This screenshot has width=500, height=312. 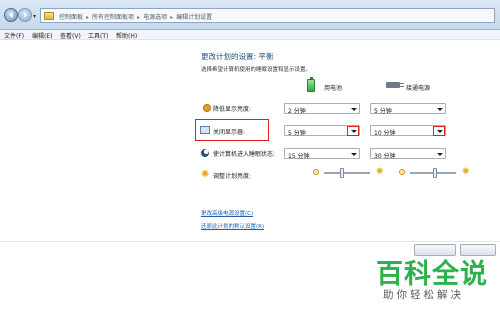 What do you see at coordinates (250, 35) in the screenshot?
I see `menu-bar: 文件(F) 编辑(E) 查看(V) 工具(T) 帮助(H)` at bounding box center [250, 35].